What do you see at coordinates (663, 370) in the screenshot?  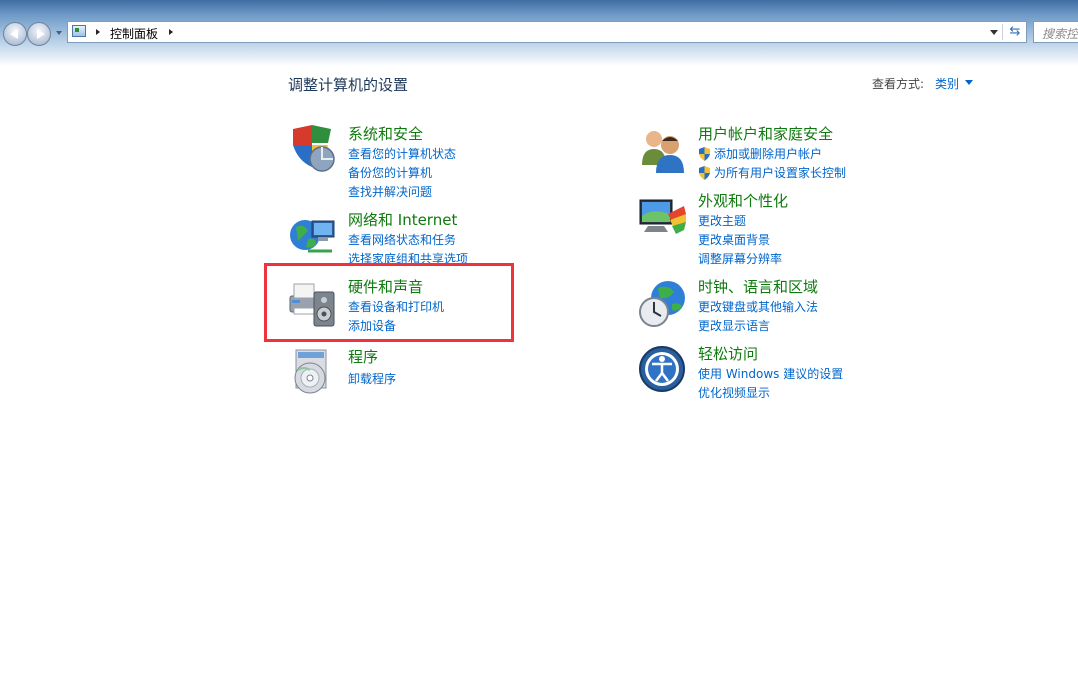 I see `ease-of-access-icon` at bounding box center [663, 370].